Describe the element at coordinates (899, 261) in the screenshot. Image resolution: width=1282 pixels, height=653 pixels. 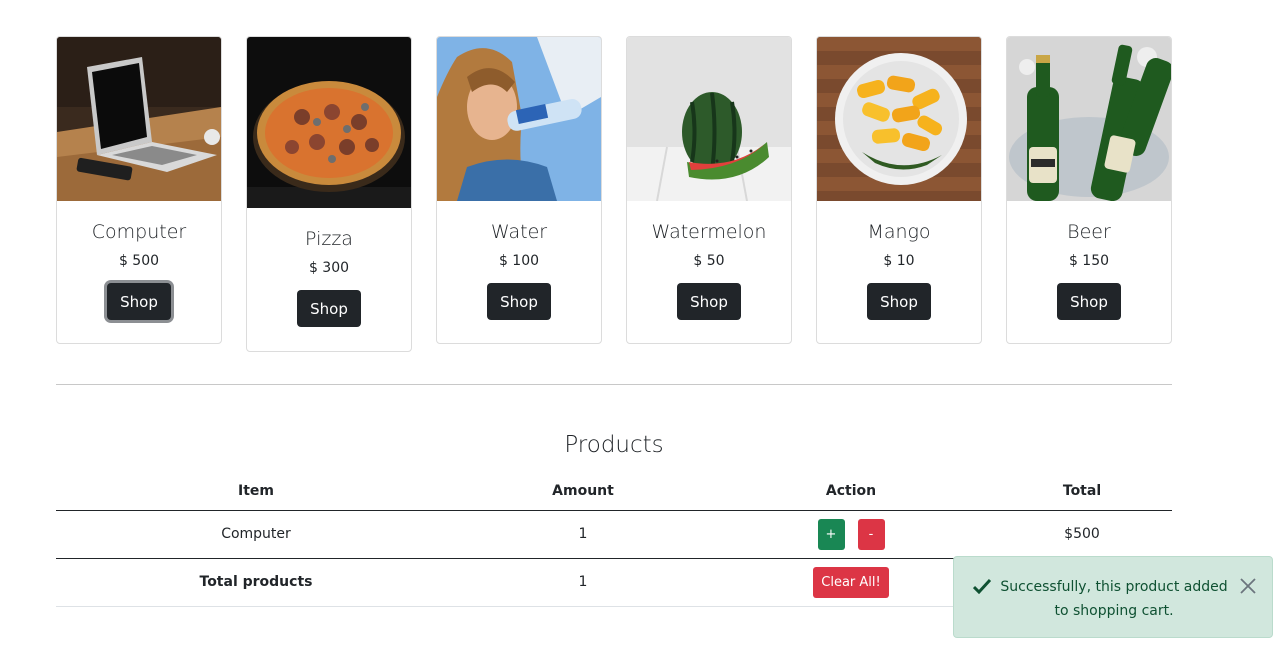
I see `product-price: $ 10` at that location.